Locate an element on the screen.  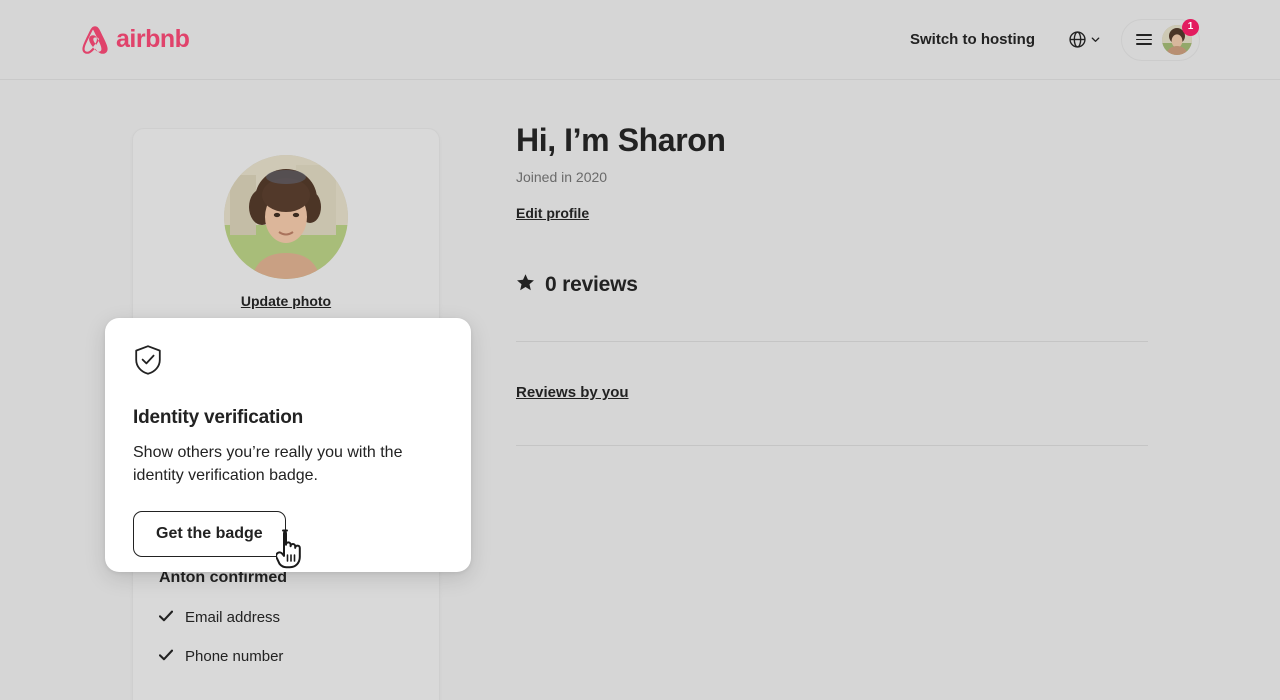
site-header: airbnb Switch to hosting 1 is located at coordinates (640, 40).